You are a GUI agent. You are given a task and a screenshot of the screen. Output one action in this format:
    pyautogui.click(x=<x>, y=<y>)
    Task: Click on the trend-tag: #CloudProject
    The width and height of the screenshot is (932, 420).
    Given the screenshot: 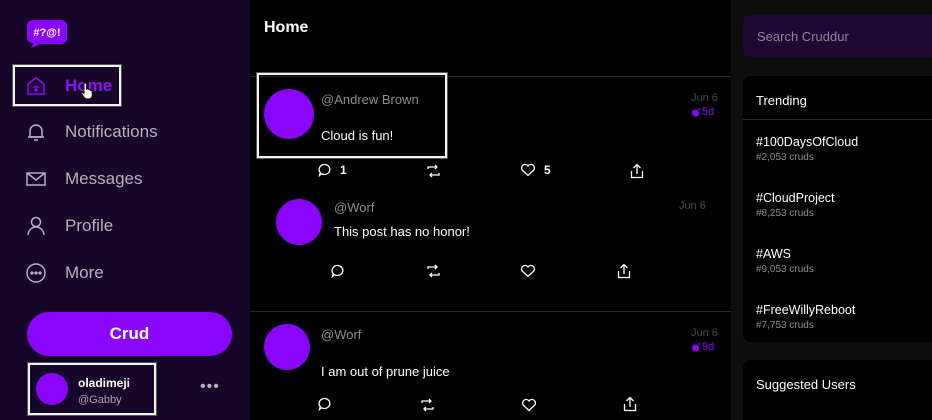 What is the action you would take?
    pyautogui.click(x=795, y=198)
    